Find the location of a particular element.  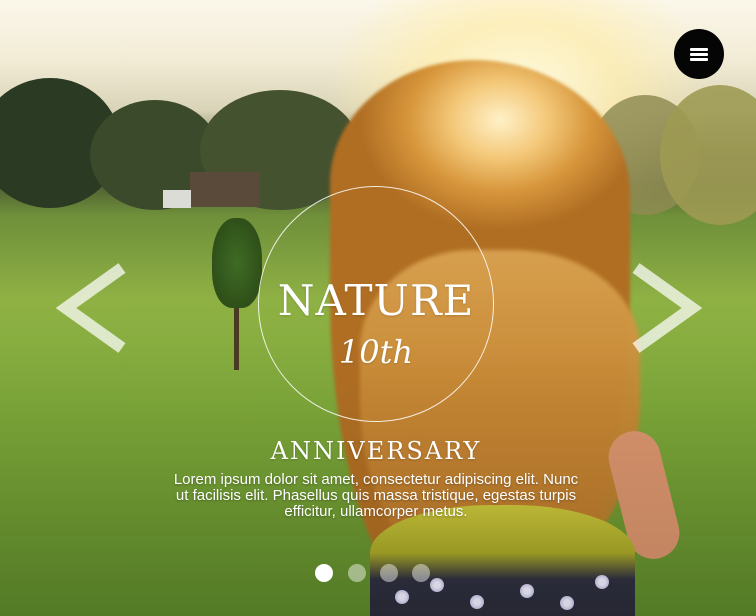

chevron-left-icon is located at coordinates (90, 308).